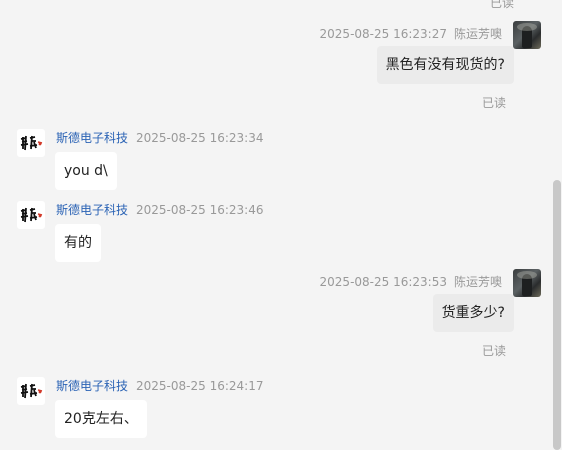  Describe the element at coordinates (473, 313) in the screenshot. I see `message-bubble: 货重多少?` at that location.